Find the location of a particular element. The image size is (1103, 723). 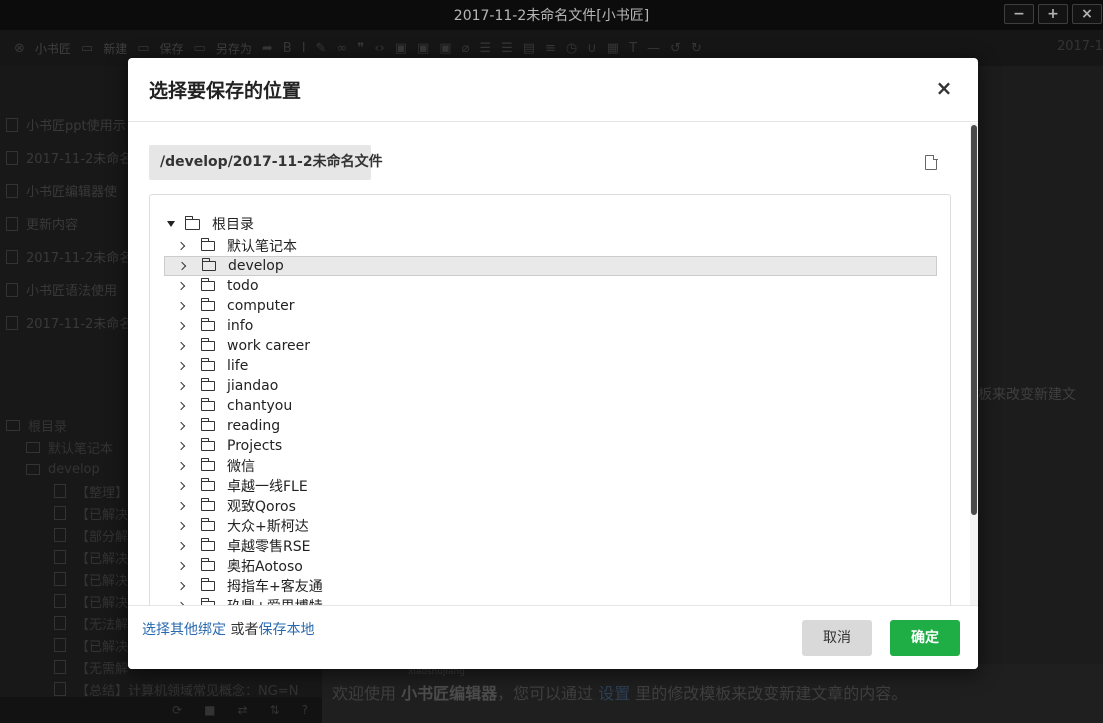

folder-item: info is located at coordinates (550, 326).